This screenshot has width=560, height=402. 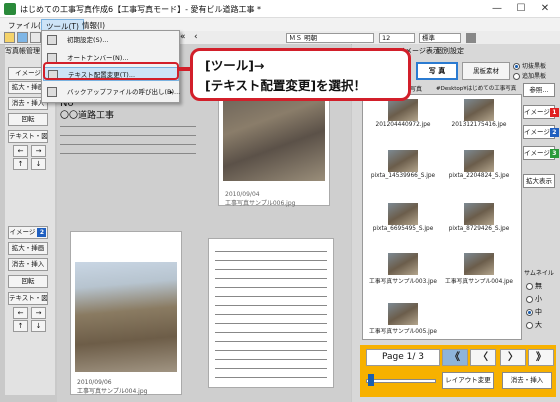 I want to click on text-button-1: テキスト・図, so click(x=28, y=136).